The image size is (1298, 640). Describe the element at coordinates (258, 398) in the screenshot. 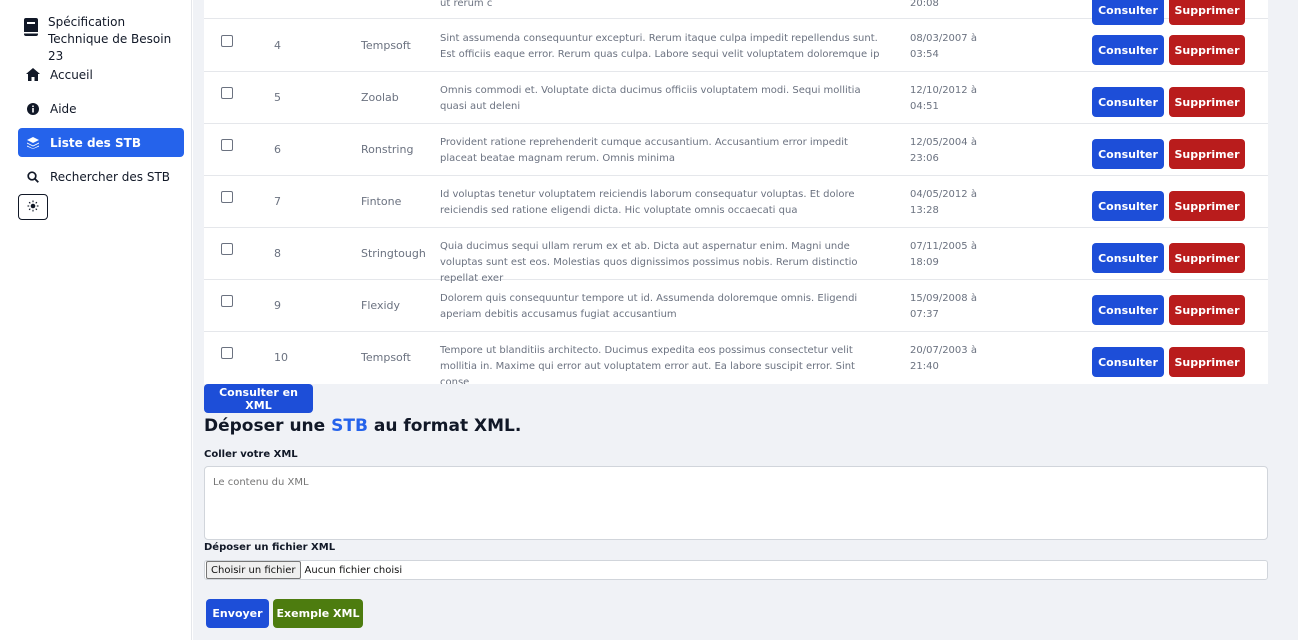

I see `consult-xml-button: Consulter en XML` at that location.